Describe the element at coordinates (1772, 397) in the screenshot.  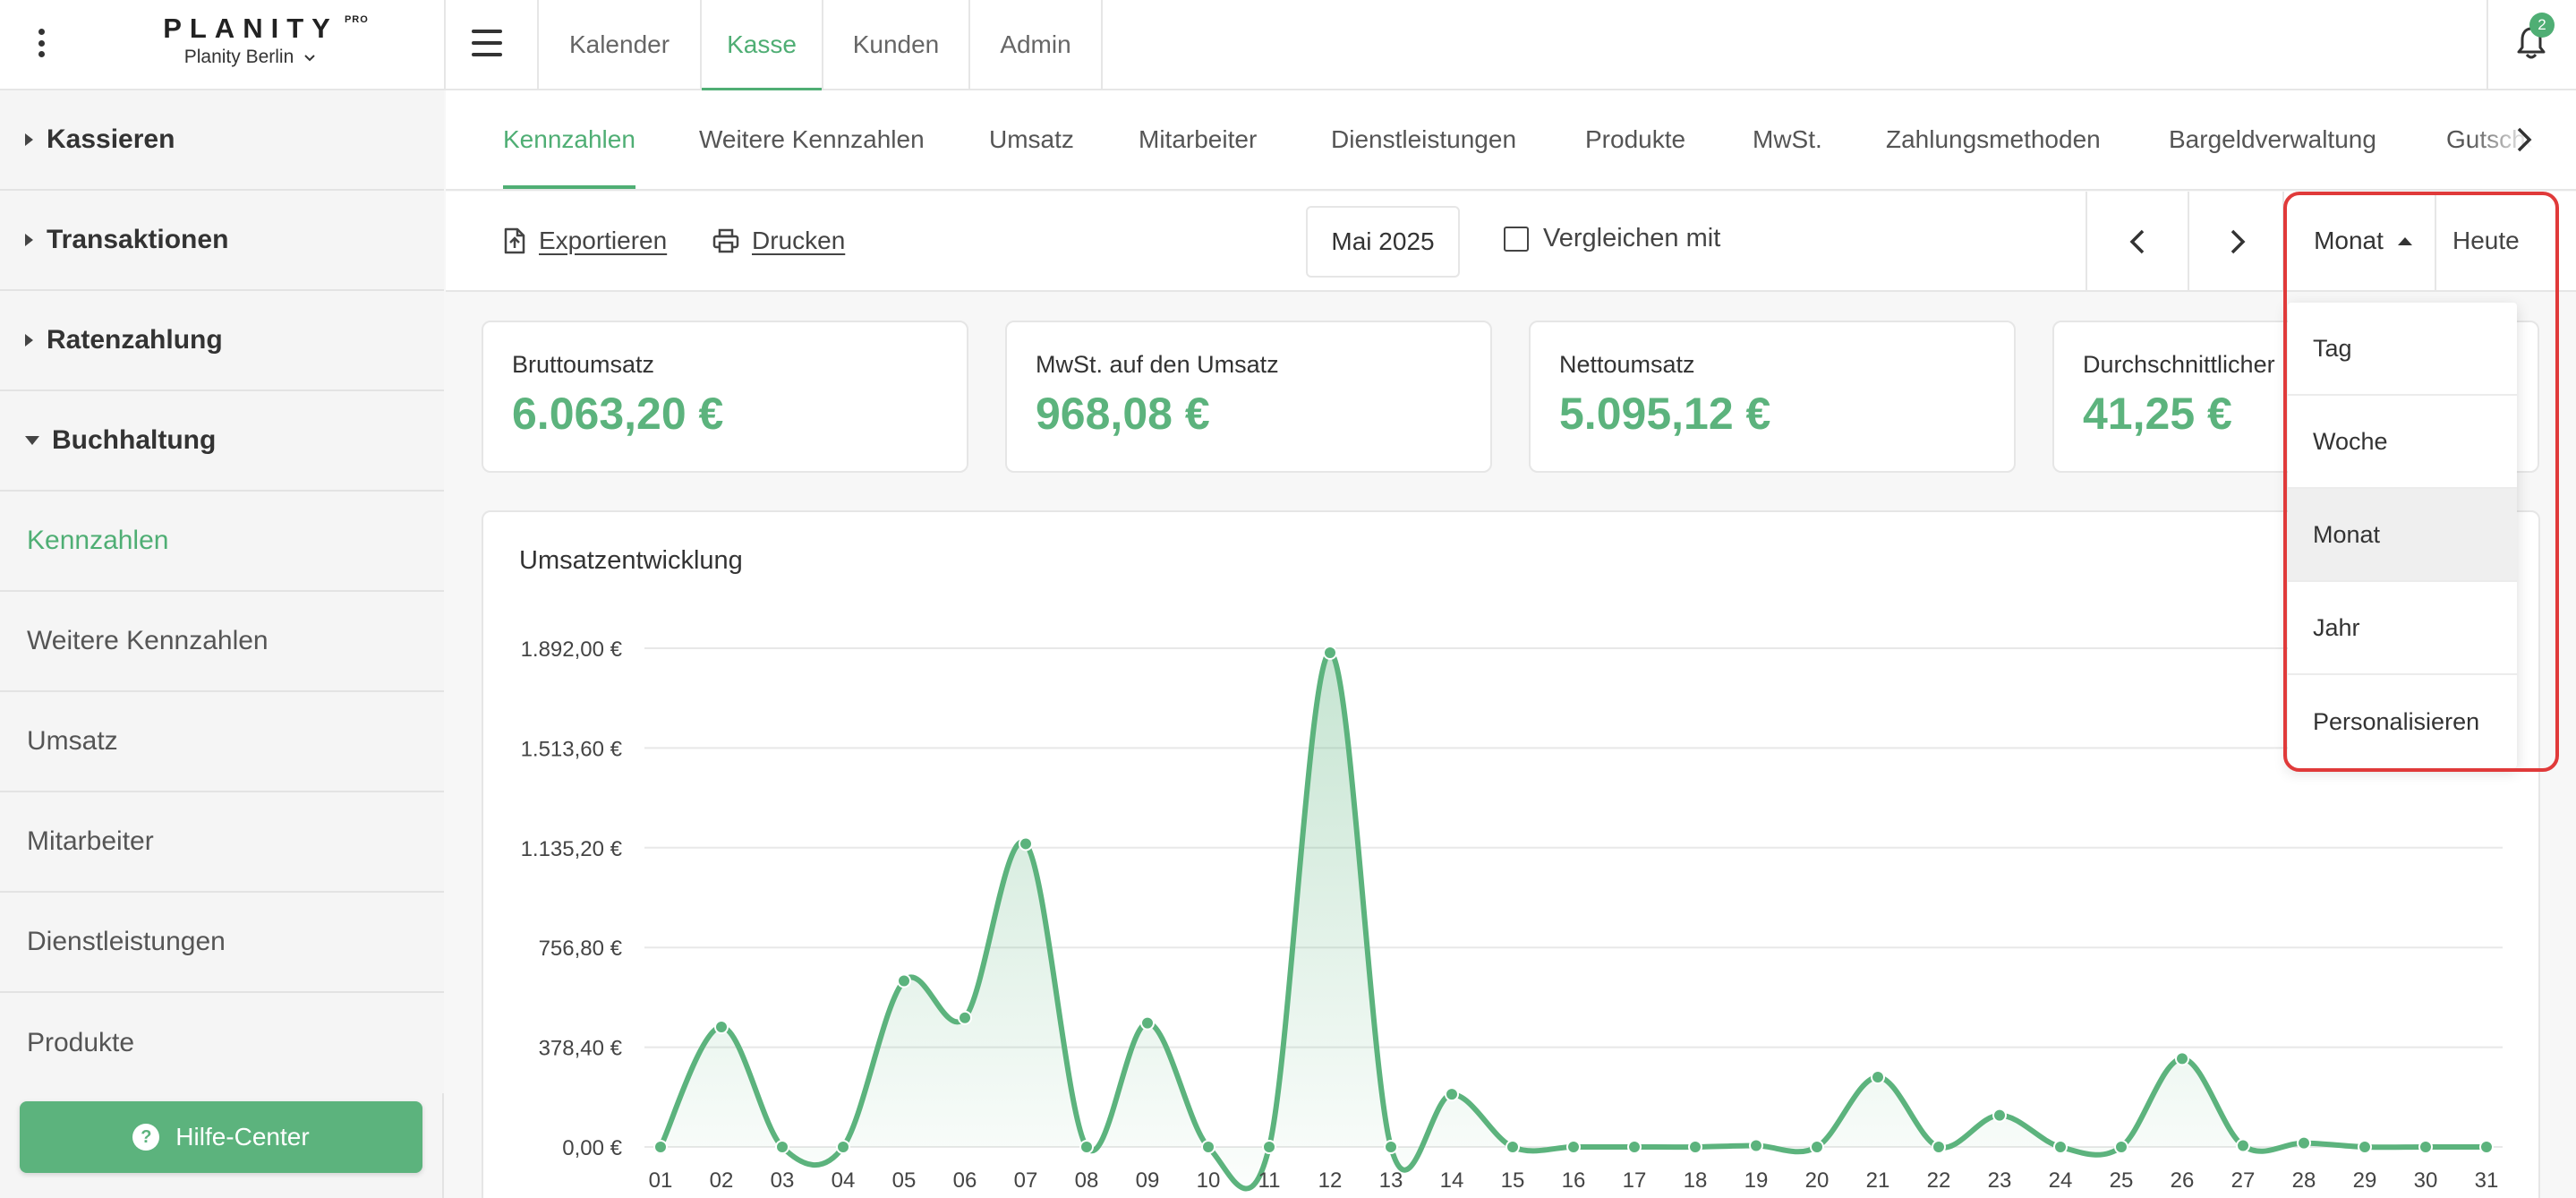
I see `kpi-card-net: Nettoumsatz 5.095,12 €` at that location.